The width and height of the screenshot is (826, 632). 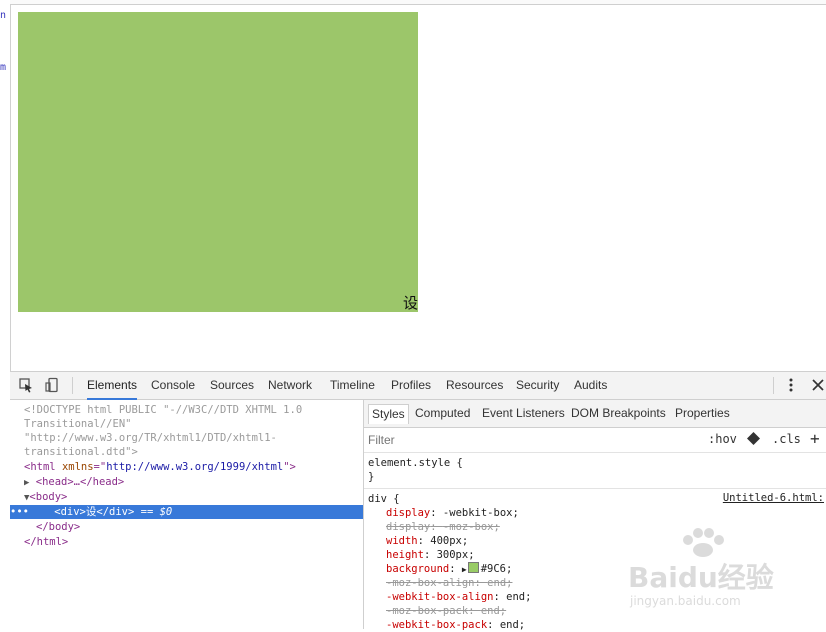 What do you see at coordinates (232, 385) in the screenshot?
I see `tab-sources: Sources` at bounding box center [232, 385].